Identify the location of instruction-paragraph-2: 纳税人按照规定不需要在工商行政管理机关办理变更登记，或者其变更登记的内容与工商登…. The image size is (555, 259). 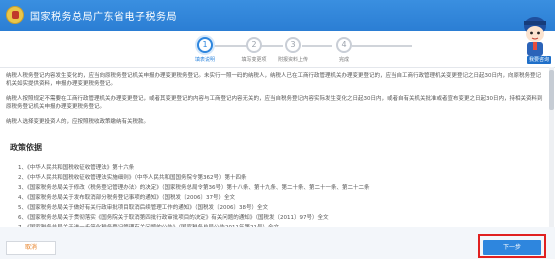
(274, 103).